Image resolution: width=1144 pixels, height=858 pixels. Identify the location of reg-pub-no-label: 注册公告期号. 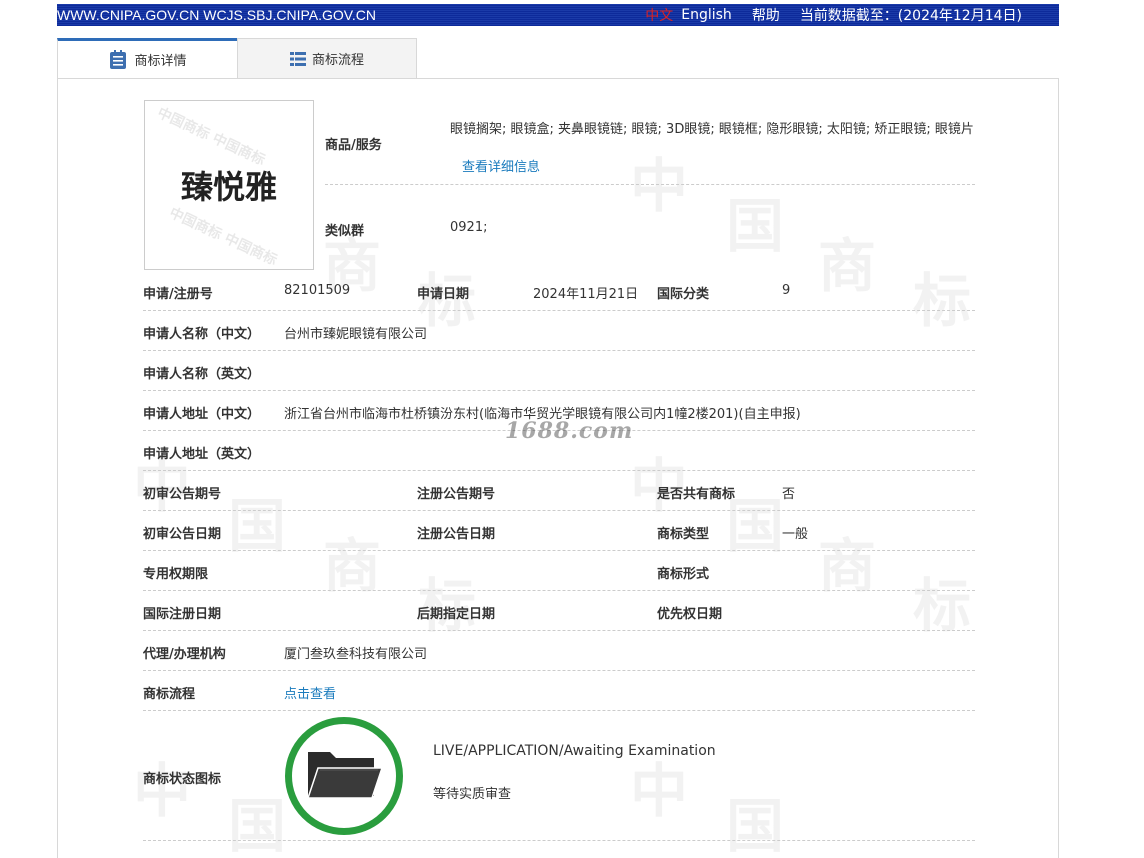
(456, 494).